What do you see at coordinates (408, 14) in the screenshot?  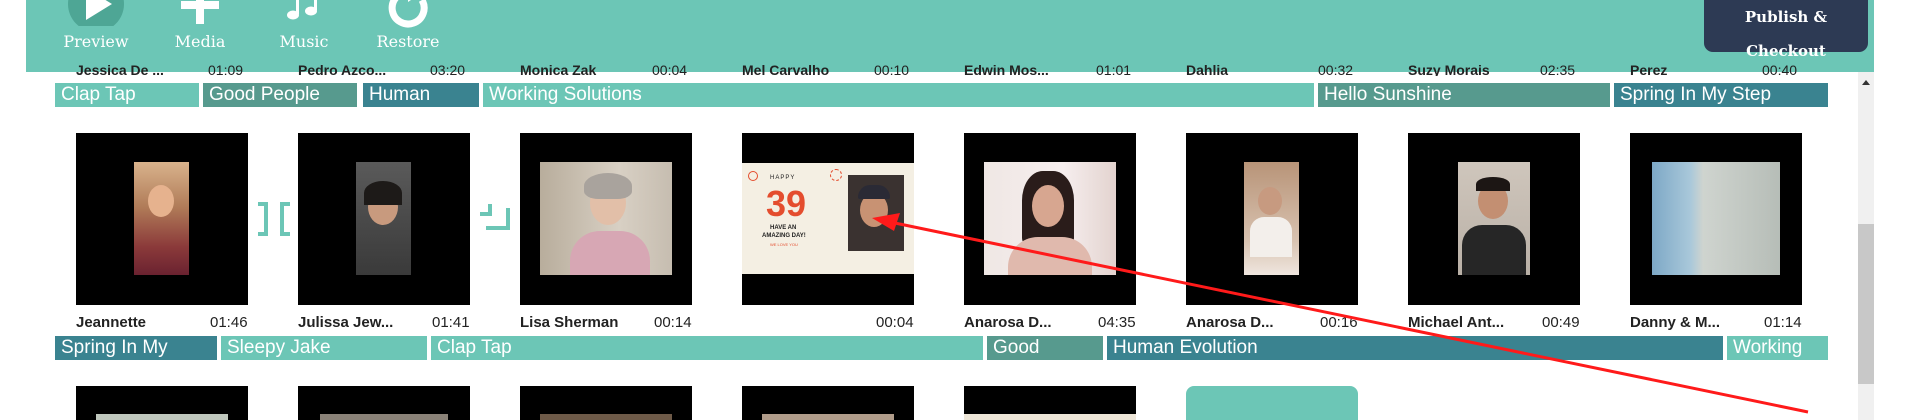 I see `restore-icon` at bounding box center [408, 14].